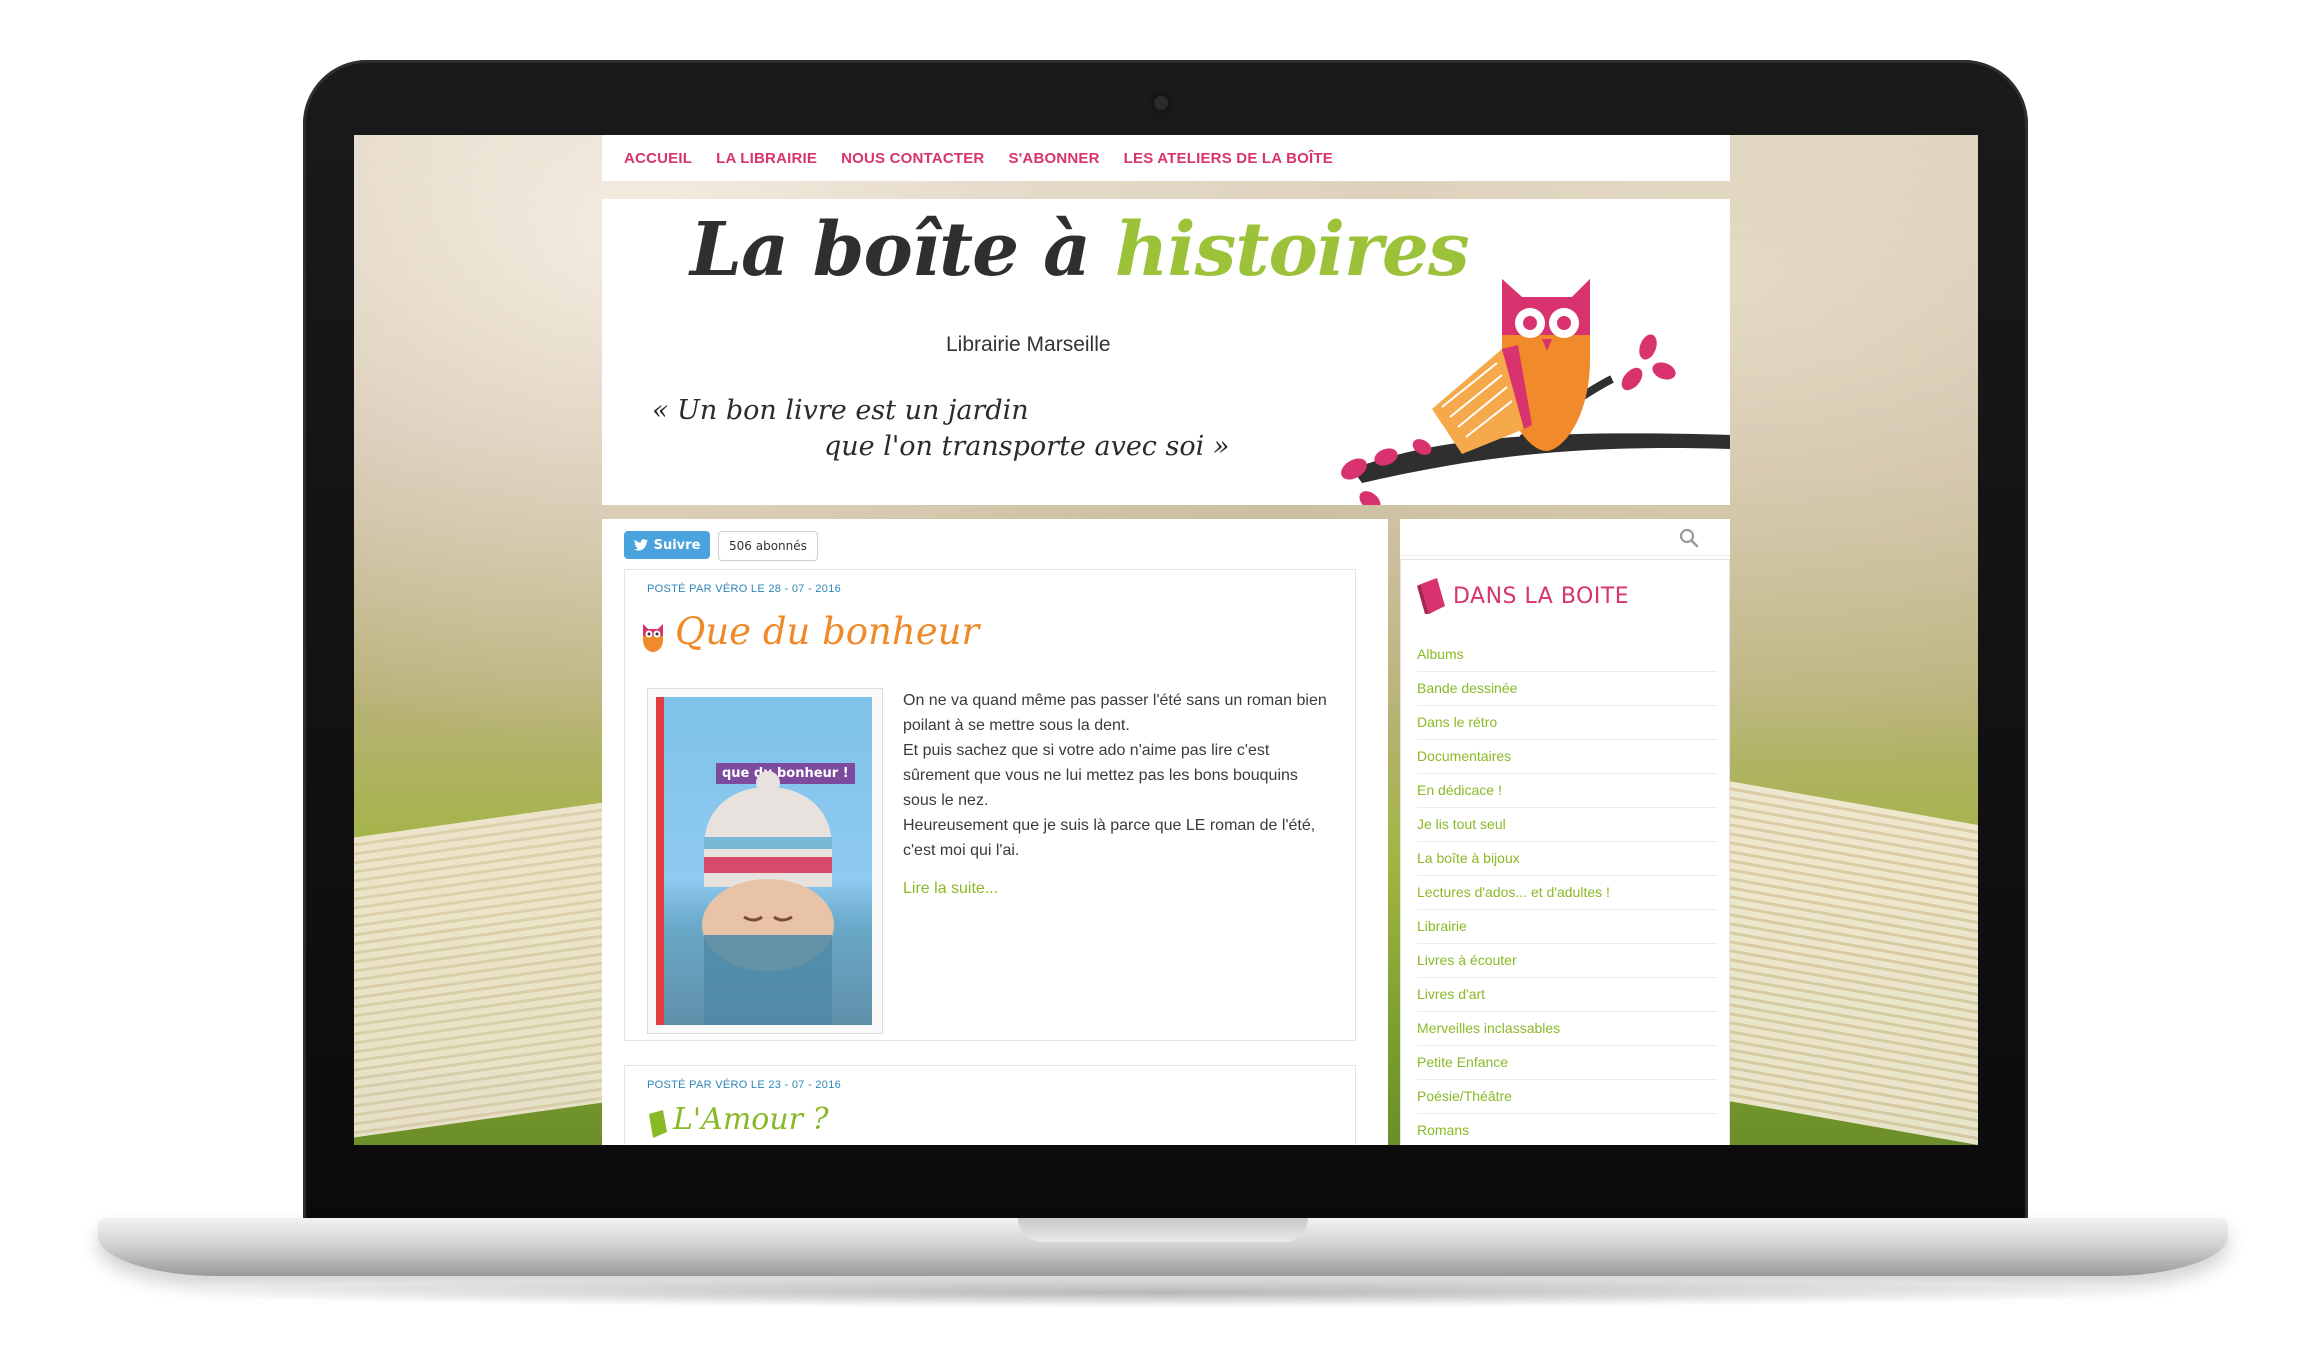  Describe the element at coordinates (1165, 1293) in the screenshot. I see `laptop-shadow` at that location.